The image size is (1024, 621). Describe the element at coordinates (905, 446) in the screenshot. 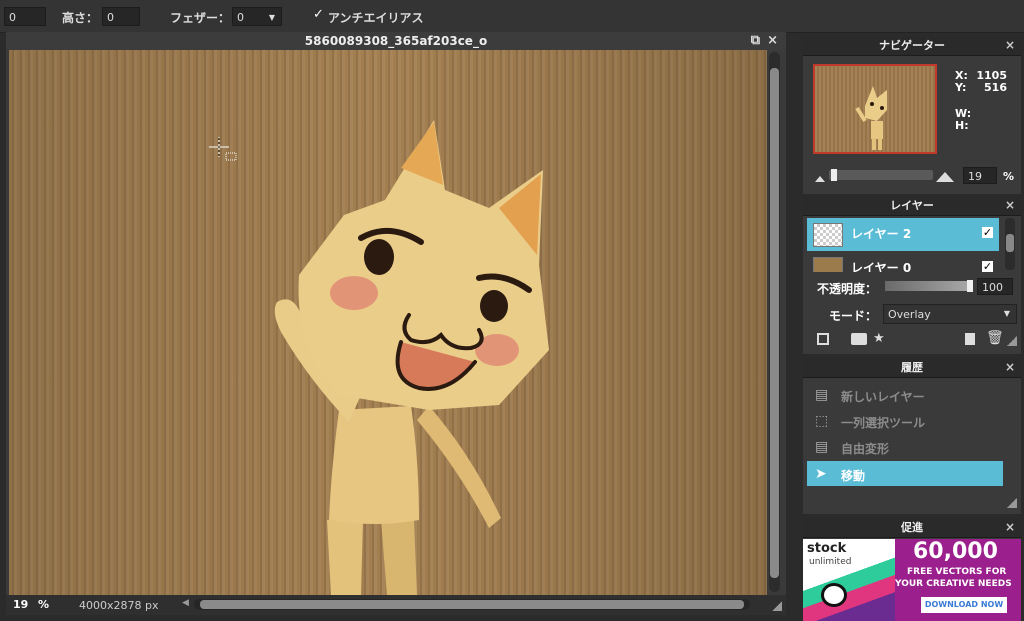

I see `history-item: ▤ 自由変形` at that location.